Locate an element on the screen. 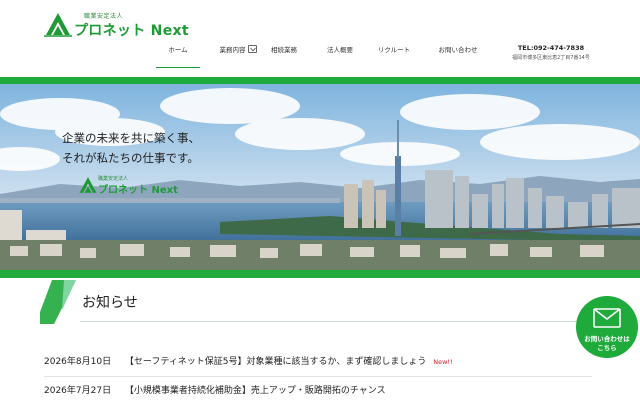 Image resolution: width=640 pixels, height=400 pixels. contact-float-button: お問い合わせは こちら is located at coordinates (607, 327).